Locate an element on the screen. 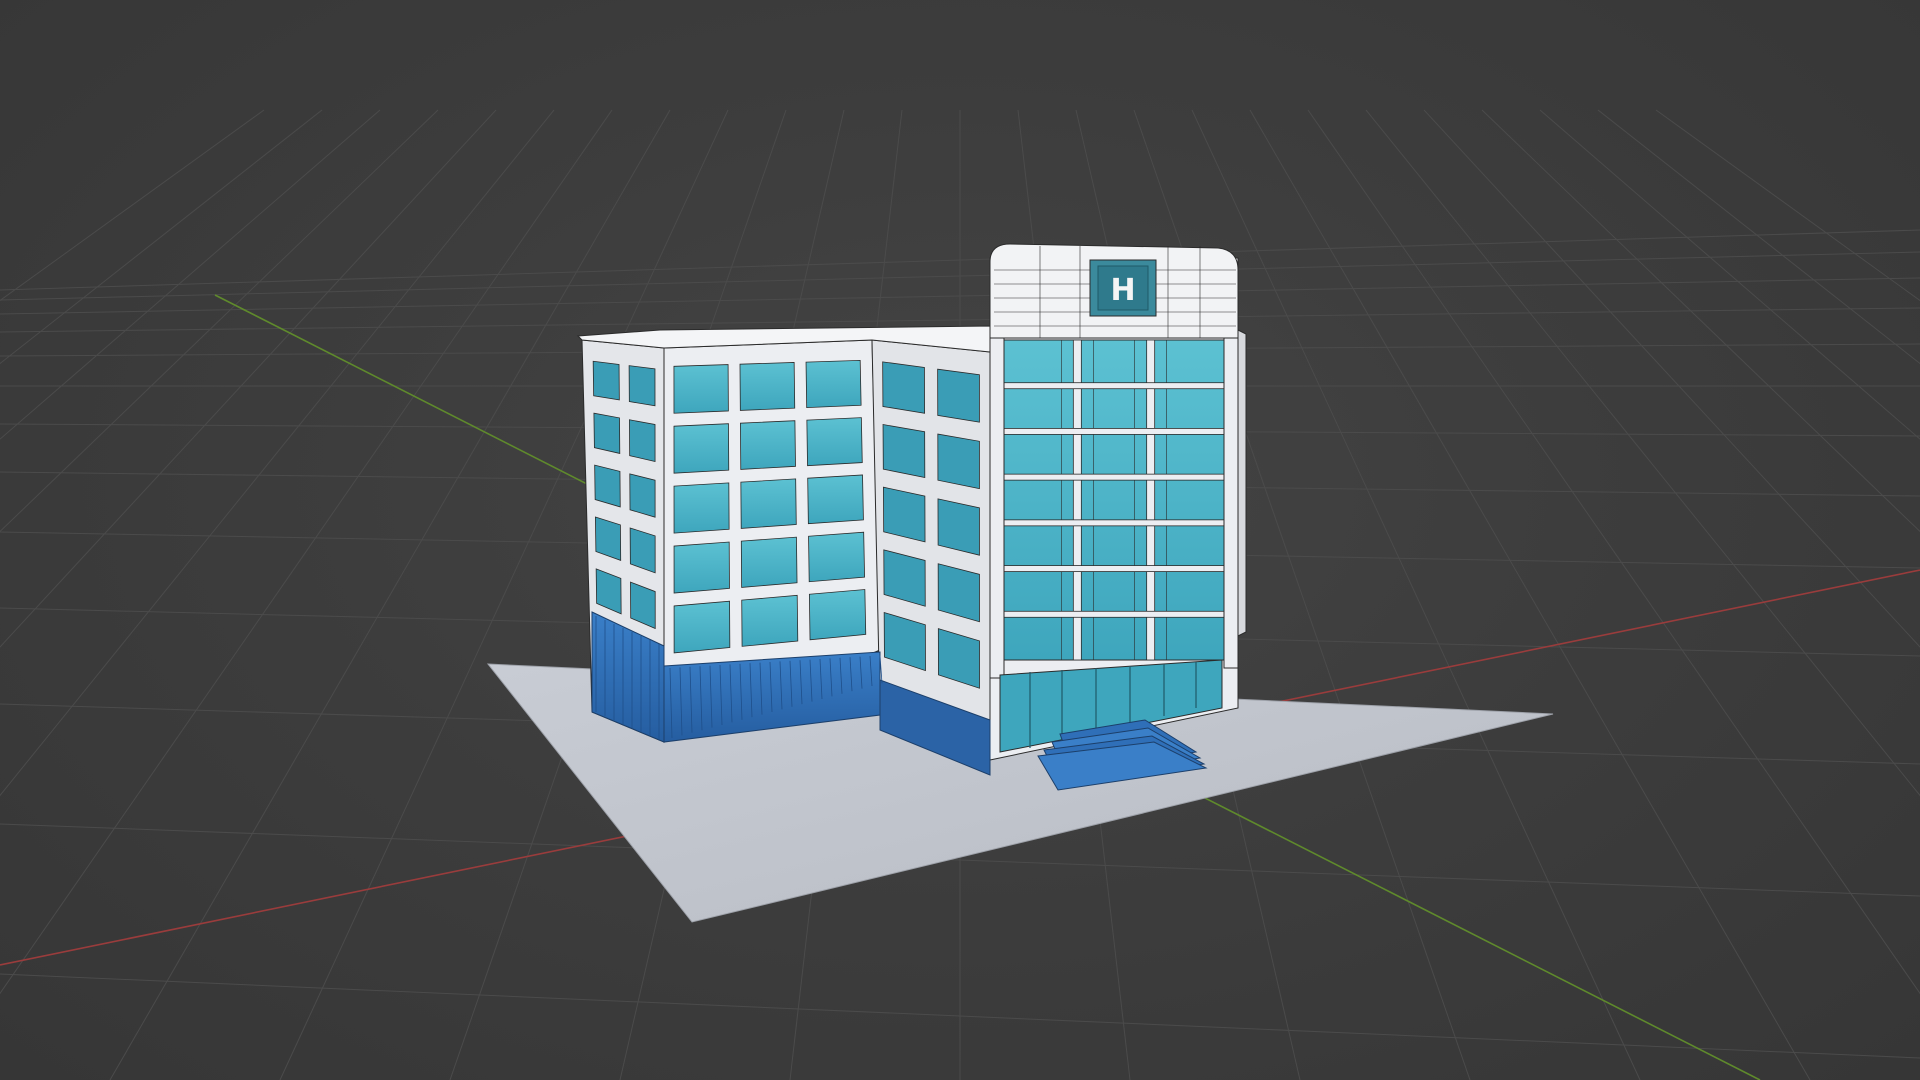  hospital-sign-letter: H is located at coordinates (1122, 290).